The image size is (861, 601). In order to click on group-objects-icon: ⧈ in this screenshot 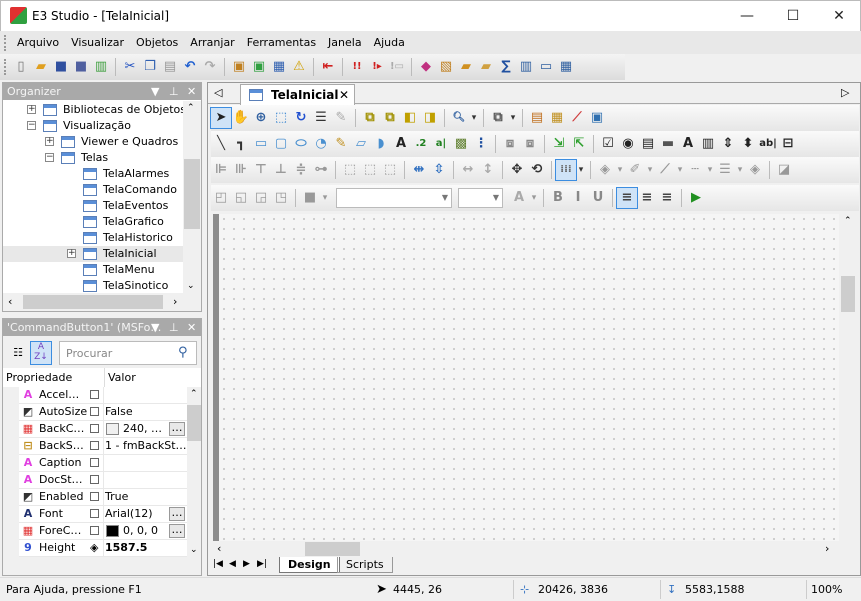, I will do `click(530, 144)`.